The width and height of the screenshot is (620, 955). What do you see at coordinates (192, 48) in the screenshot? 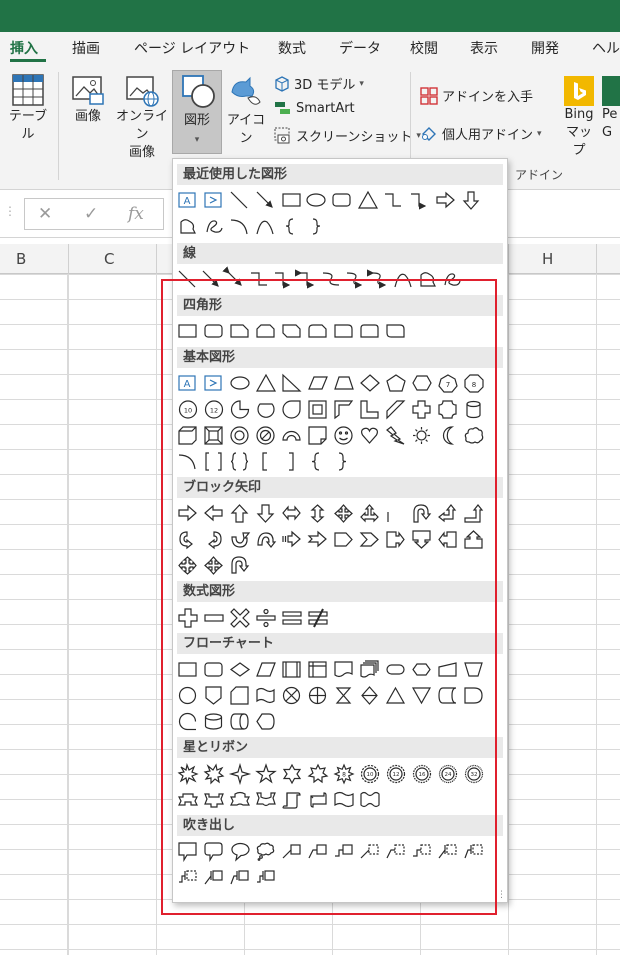
I see `tab-page-layout: ページ レイアウト` at bounding box center [192, 48].